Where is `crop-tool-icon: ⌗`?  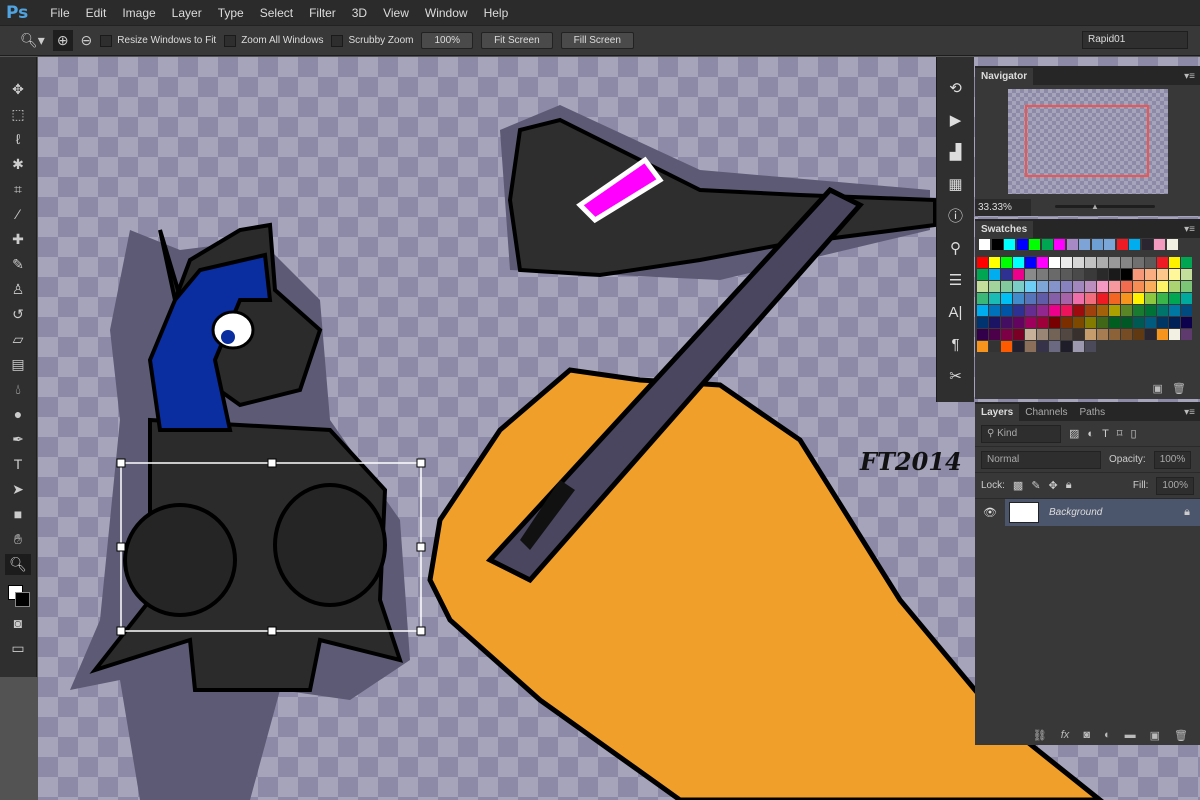
crop-tool-icon: ⌗ is located at coordinates (18, 189).